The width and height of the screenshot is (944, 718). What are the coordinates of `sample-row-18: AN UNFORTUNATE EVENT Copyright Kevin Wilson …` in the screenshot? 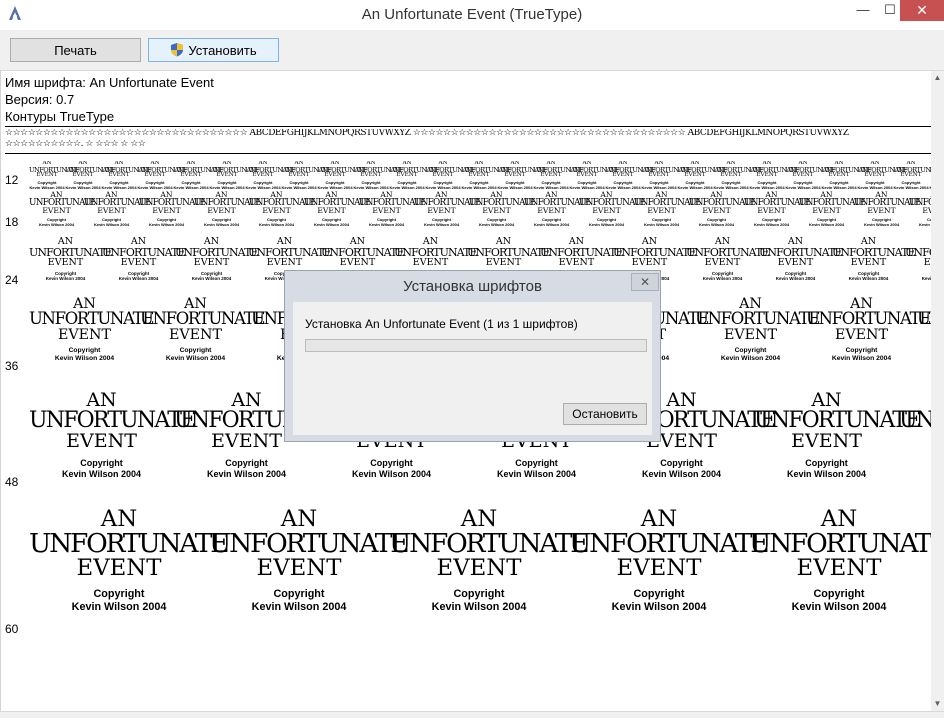 It's located at (480, 209).